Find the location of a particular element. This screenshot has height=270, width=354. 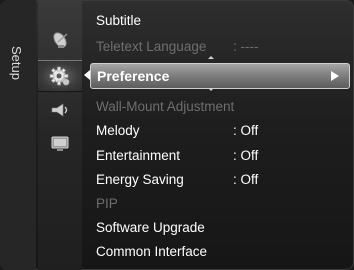

menu-item-entertainment: Entertainment : Off is located at coordinates (221, 155).